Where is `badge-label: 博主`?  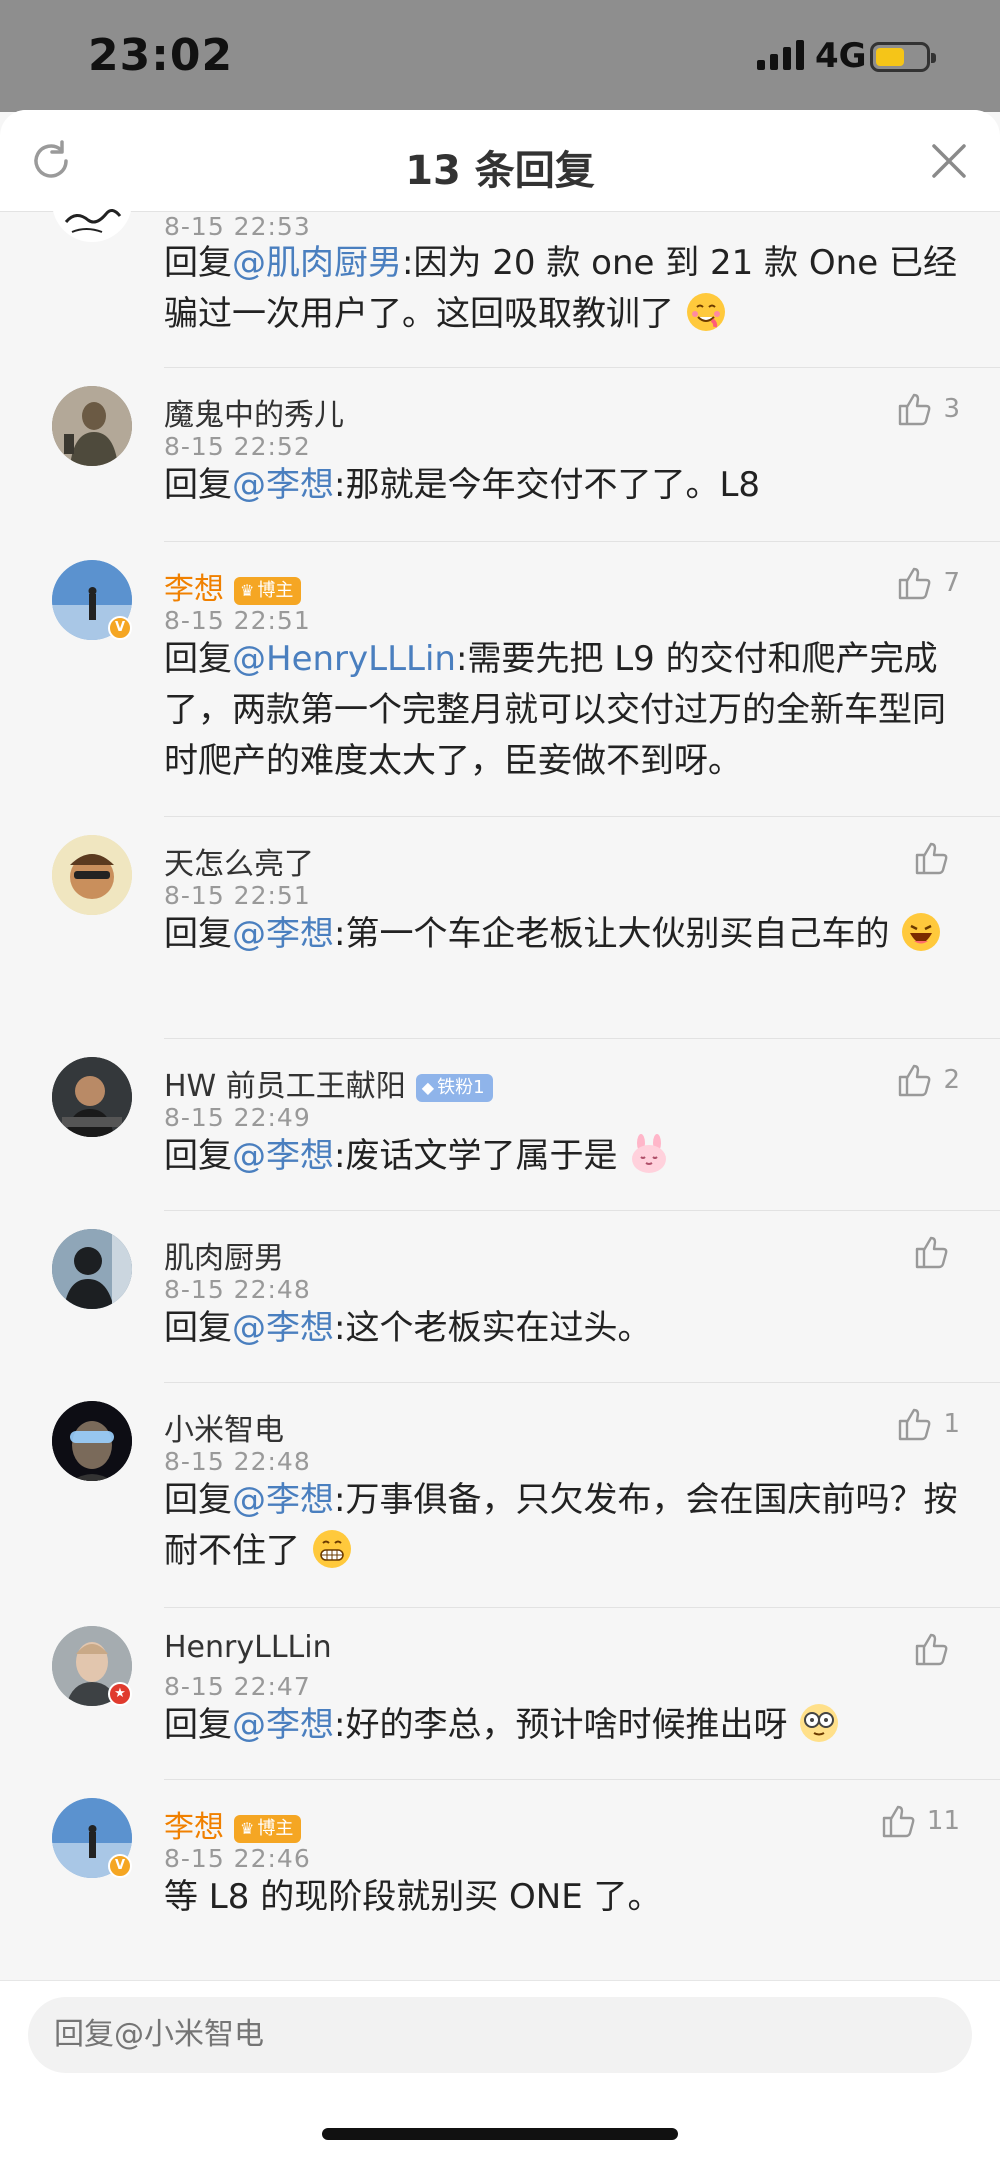 badge-label: 博主 is located at coordinates (275, 590).